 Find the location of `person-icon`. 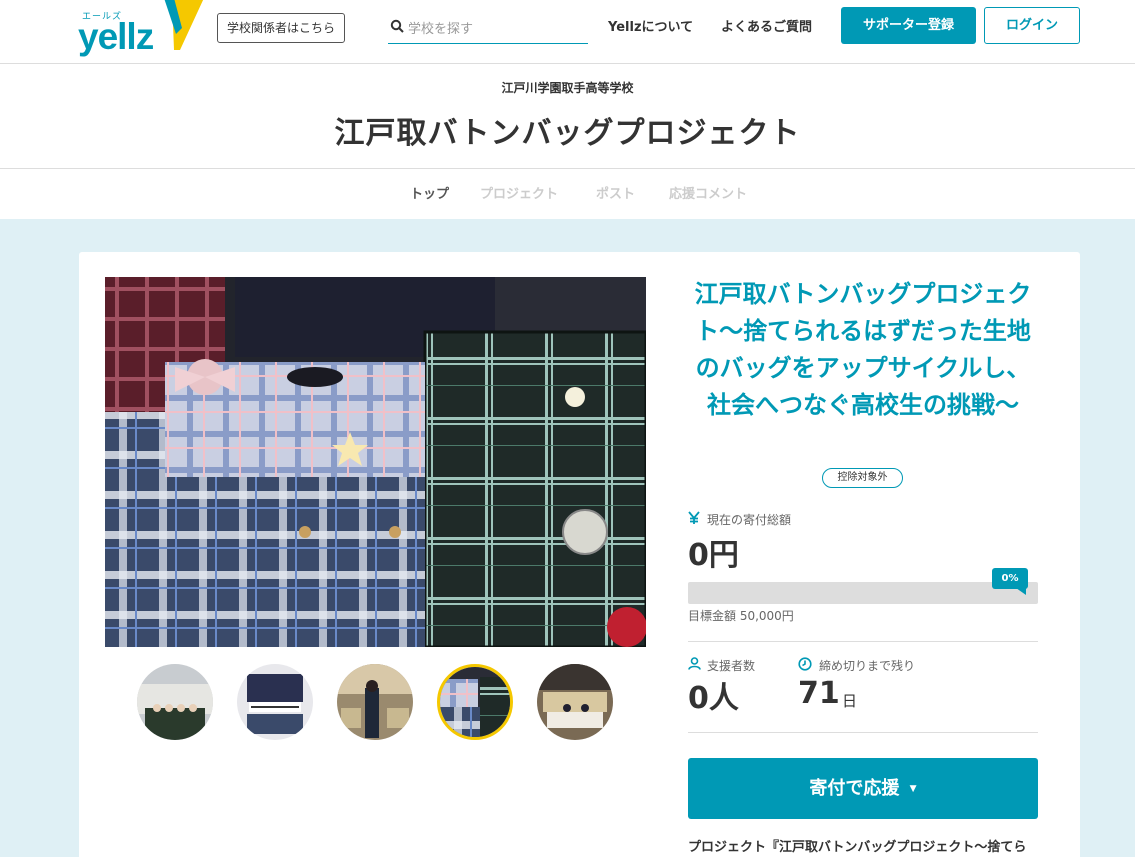

person-icon is located at coordinates (694, 663).